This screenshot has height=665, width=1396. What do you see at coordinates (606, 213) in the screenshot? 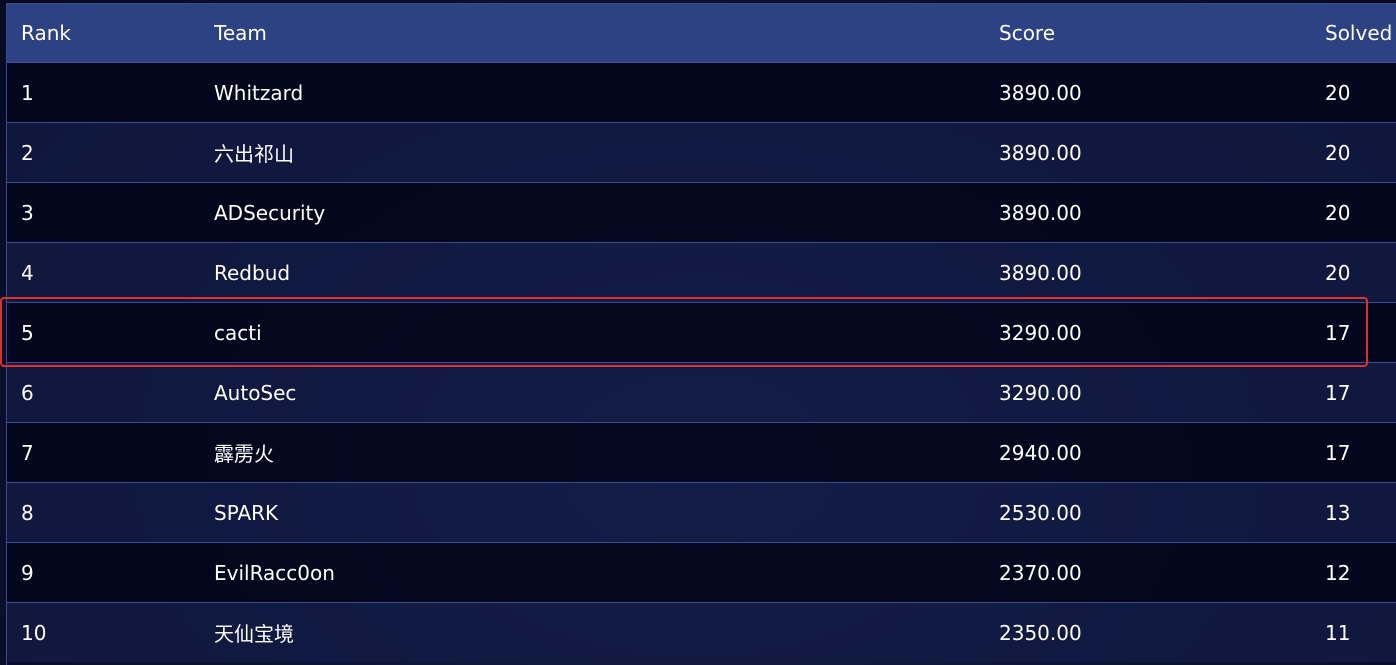
I see `team-name-cell: ADSecurity` at bounding box center [606, 213].